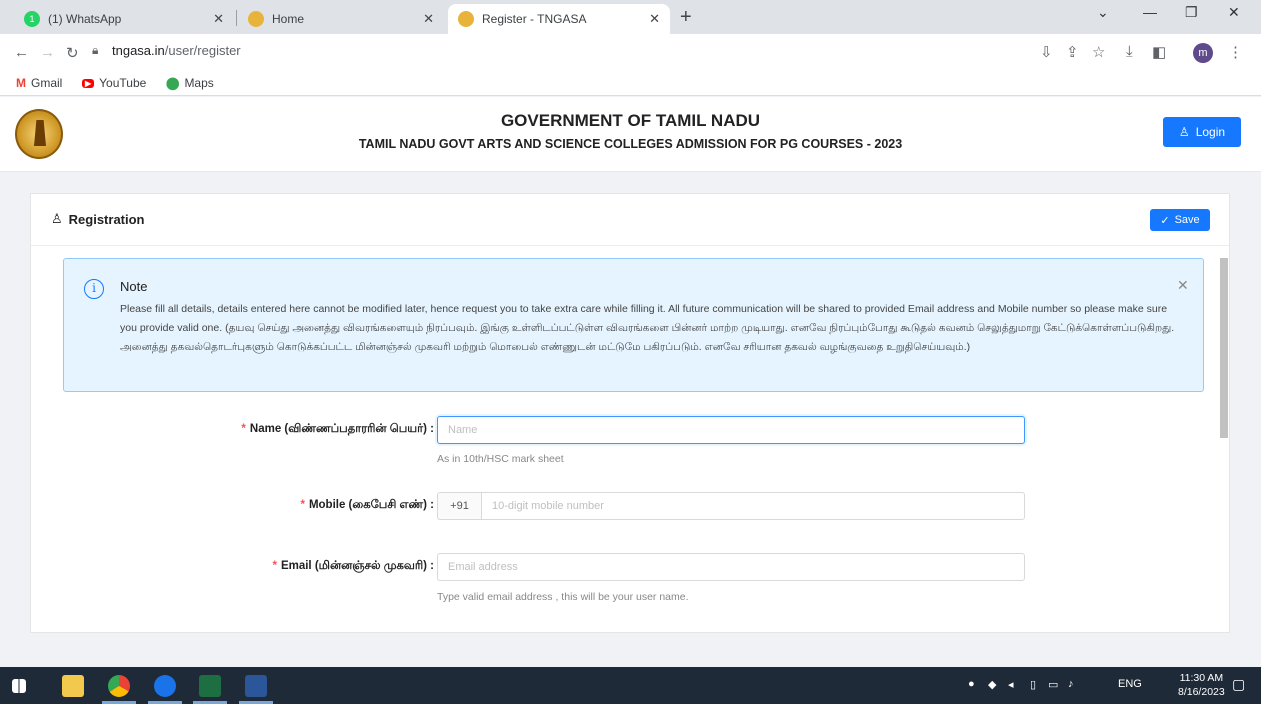 This screenshot has width=1261, height=704. Describe the element at coordinates (21, 52) in the screenshot. I see `back-icon: ←` at that location.